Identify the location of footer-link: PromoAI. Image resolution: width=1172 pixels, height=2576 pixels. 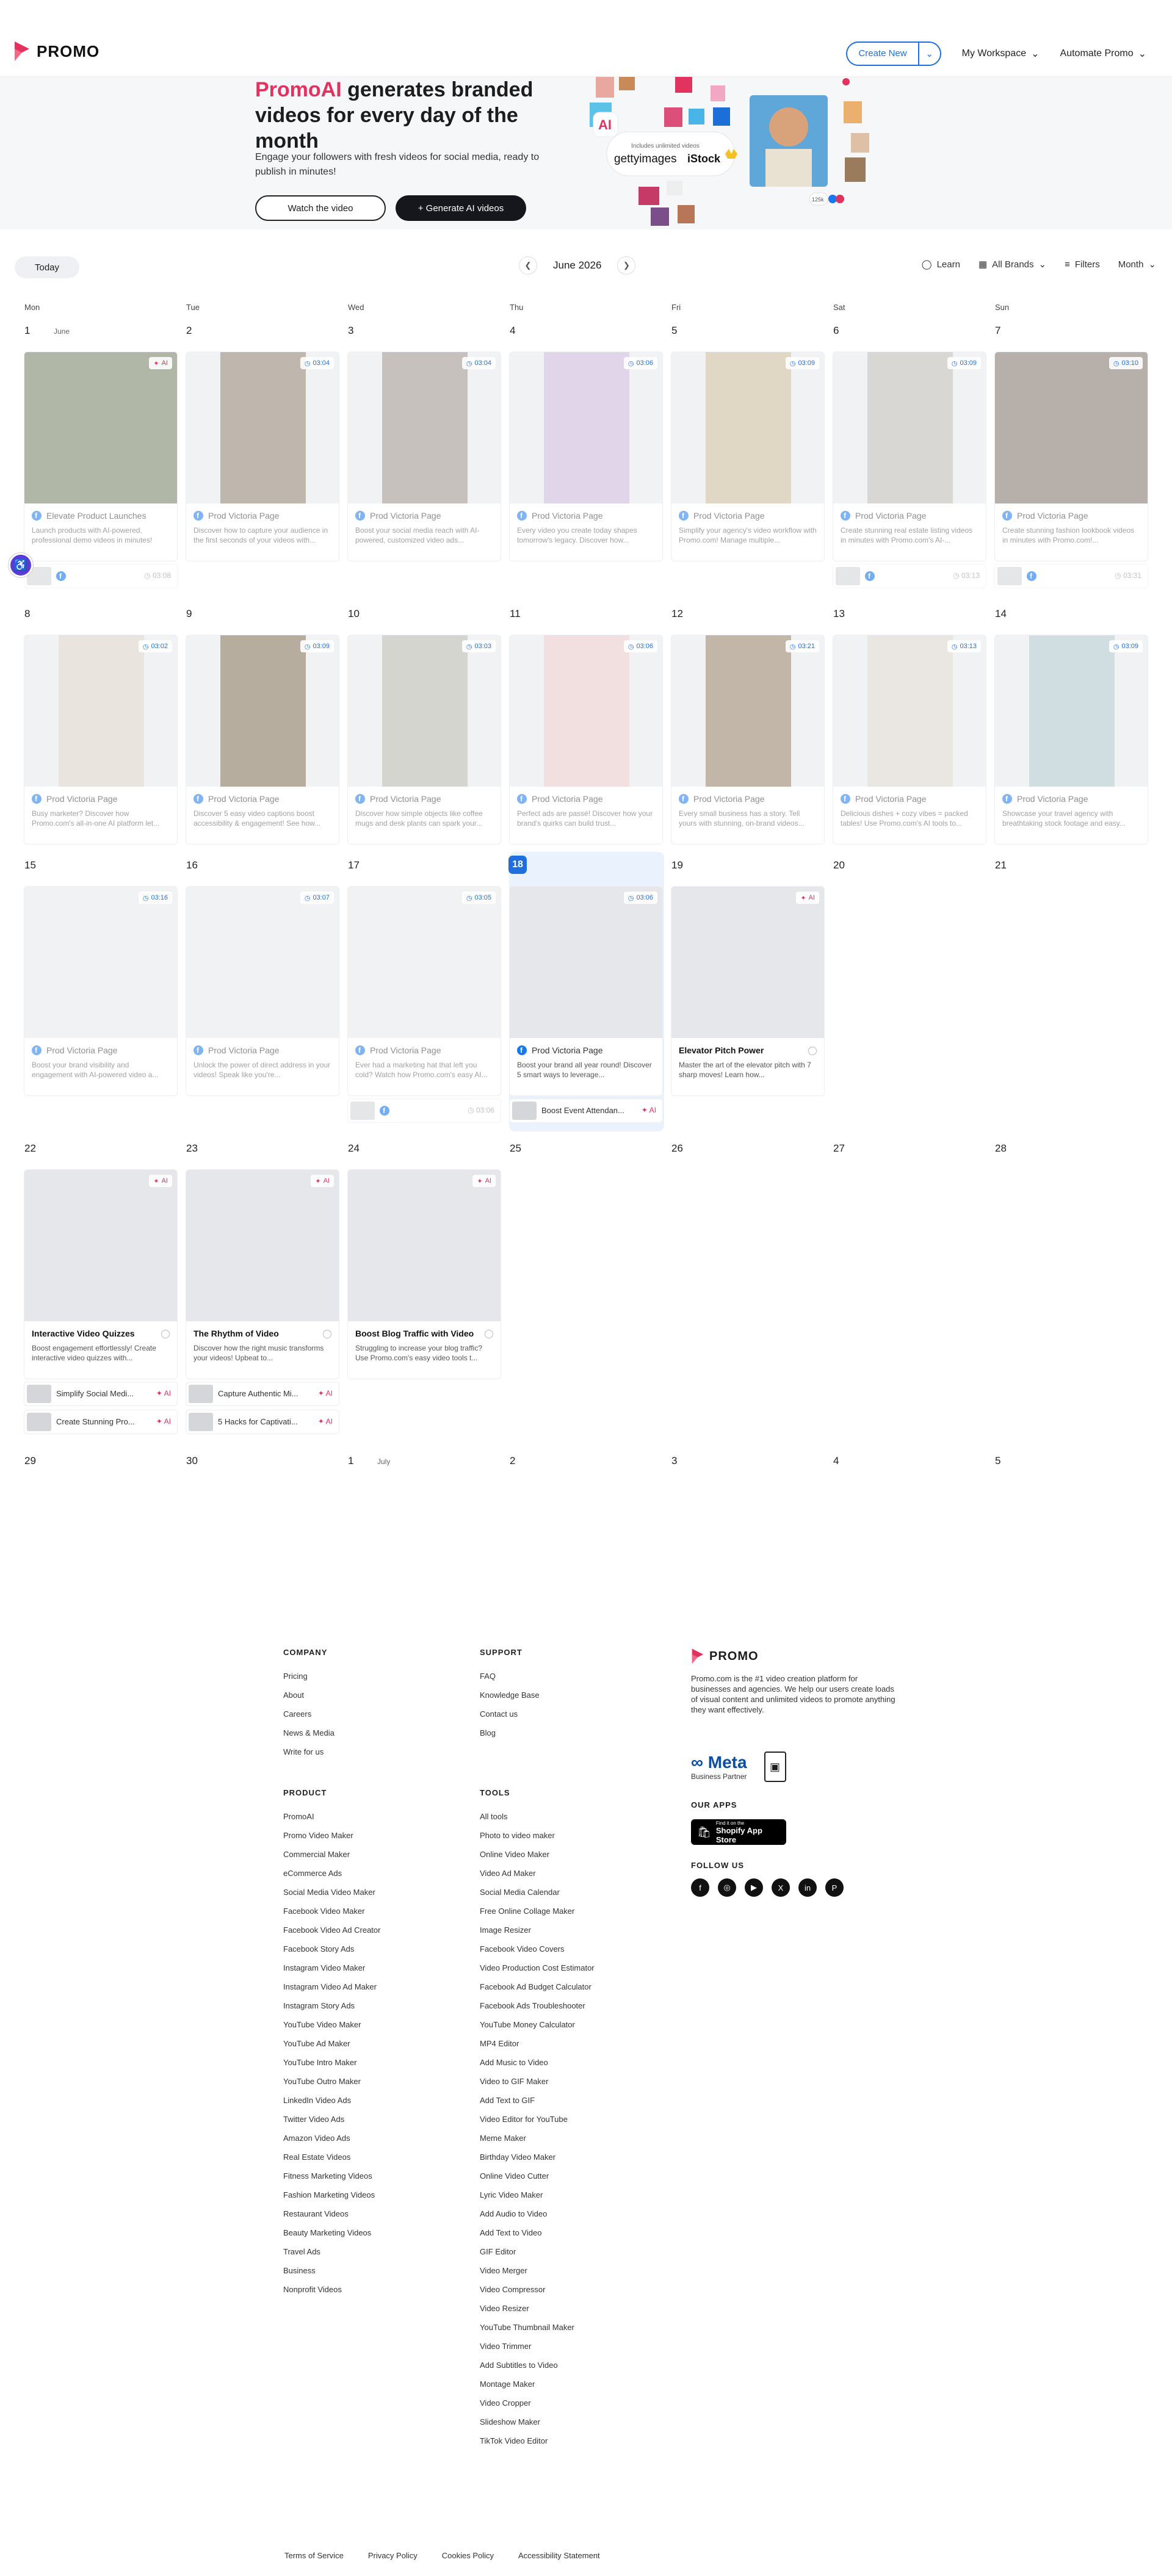
(331, 1816).